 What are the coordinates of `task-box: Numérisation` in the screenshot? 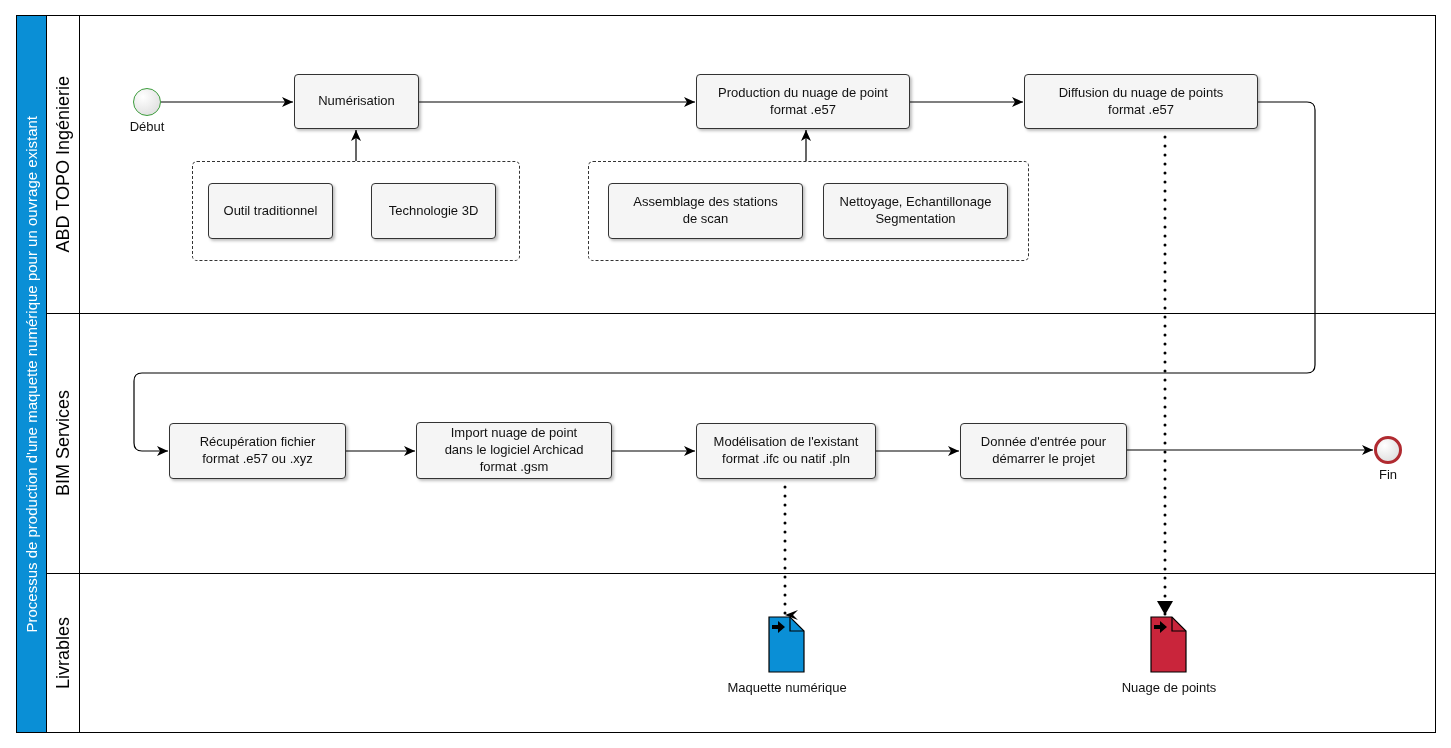 It's located at (356, 101).